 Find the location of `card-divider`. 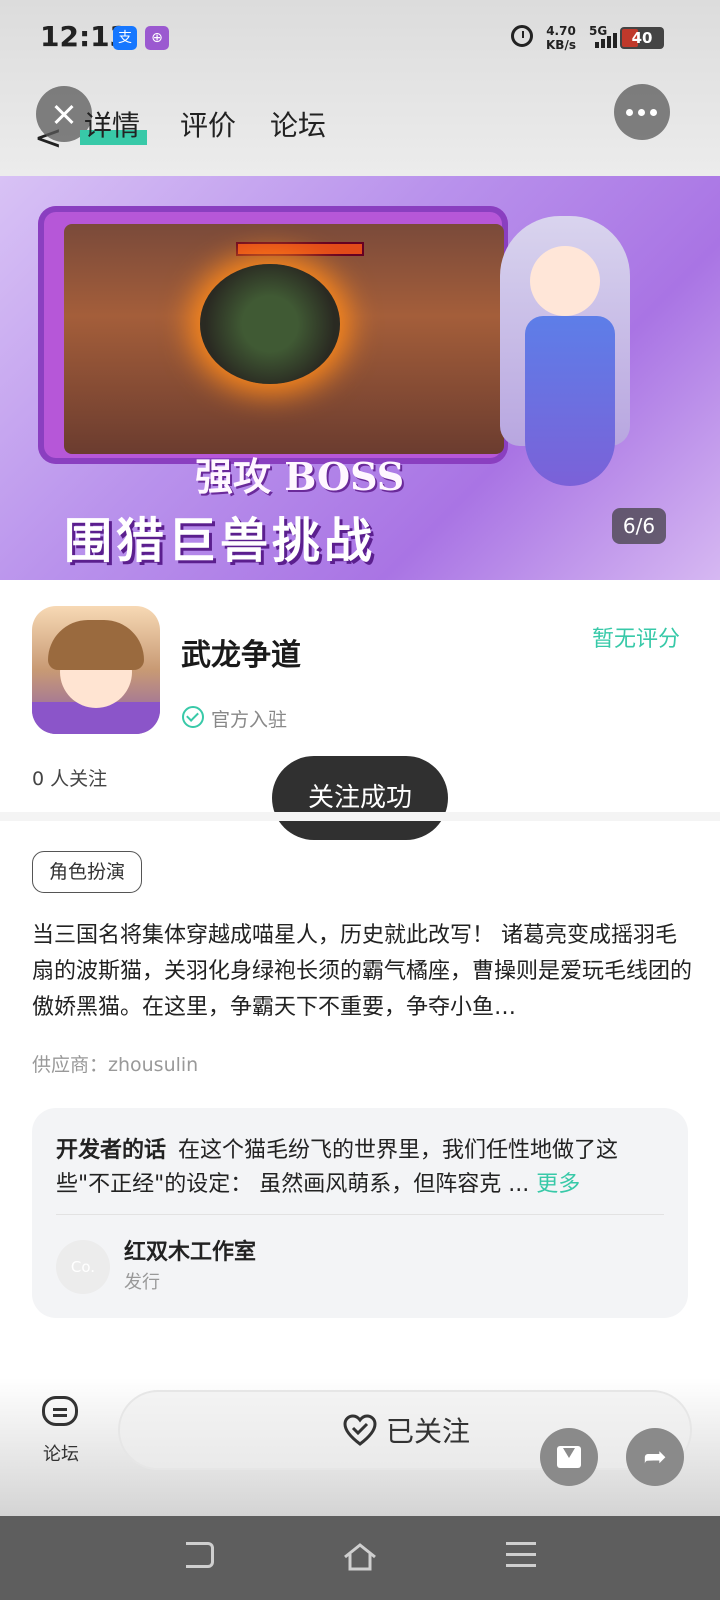

card-divider is located at coordinates (360, 1214).